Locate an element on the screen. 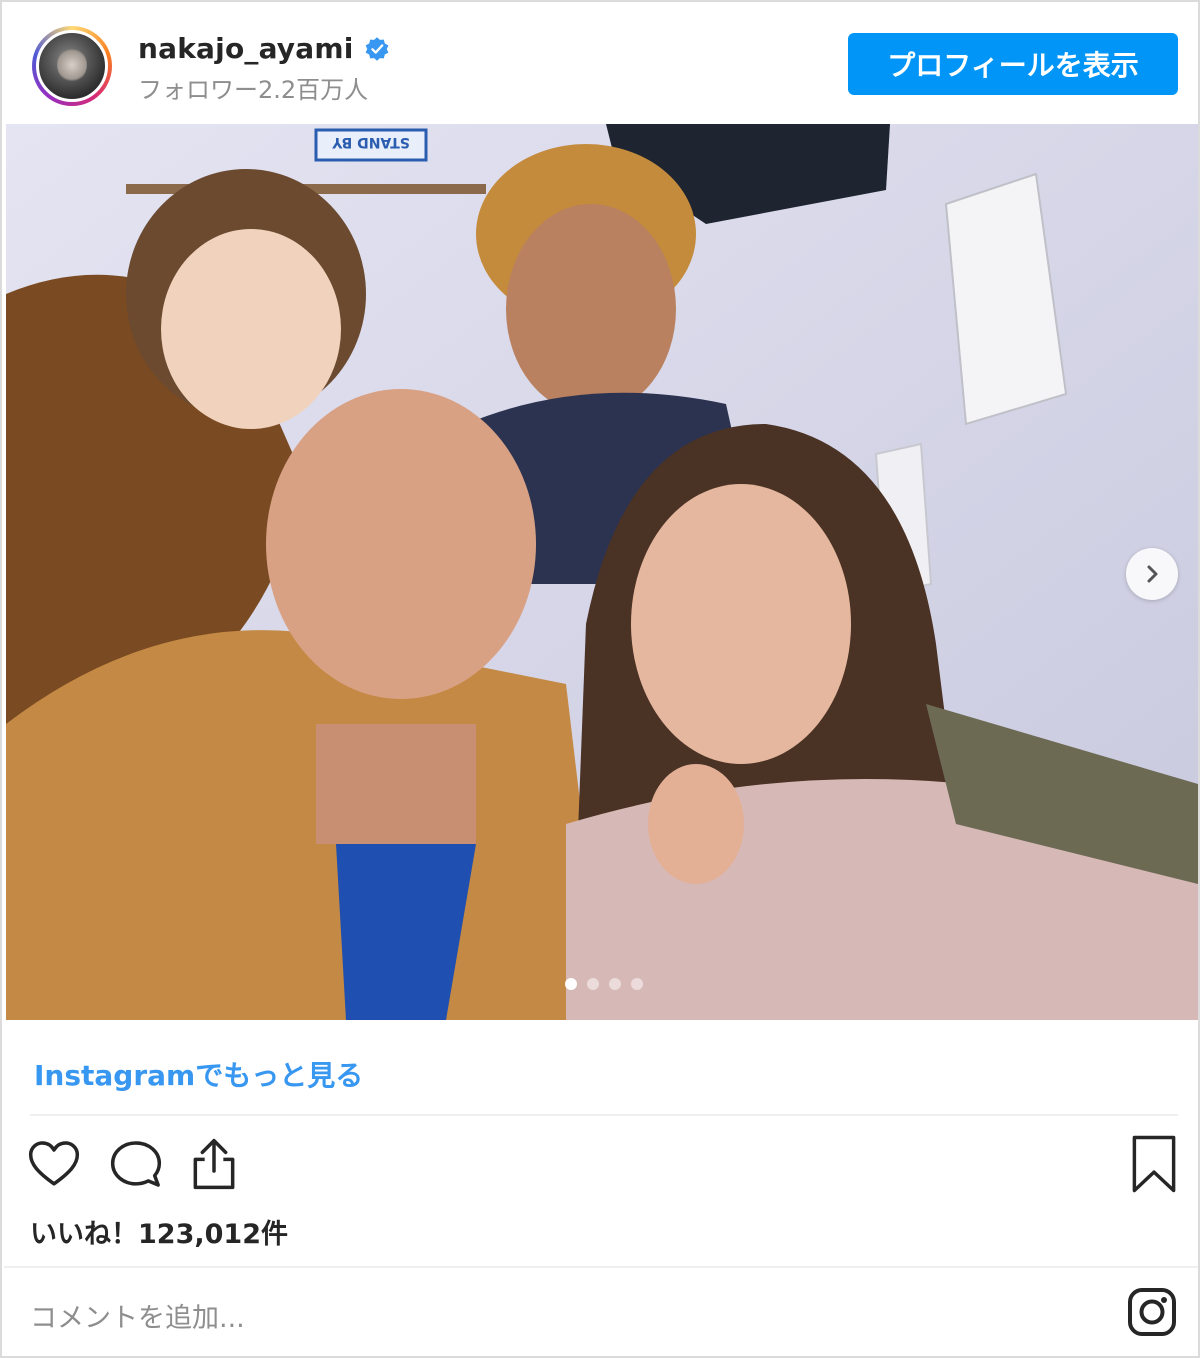 The height and width of the screenshot is (1358, 1200). username-row: nakajo_ayami is located at coordinates (264, 48).